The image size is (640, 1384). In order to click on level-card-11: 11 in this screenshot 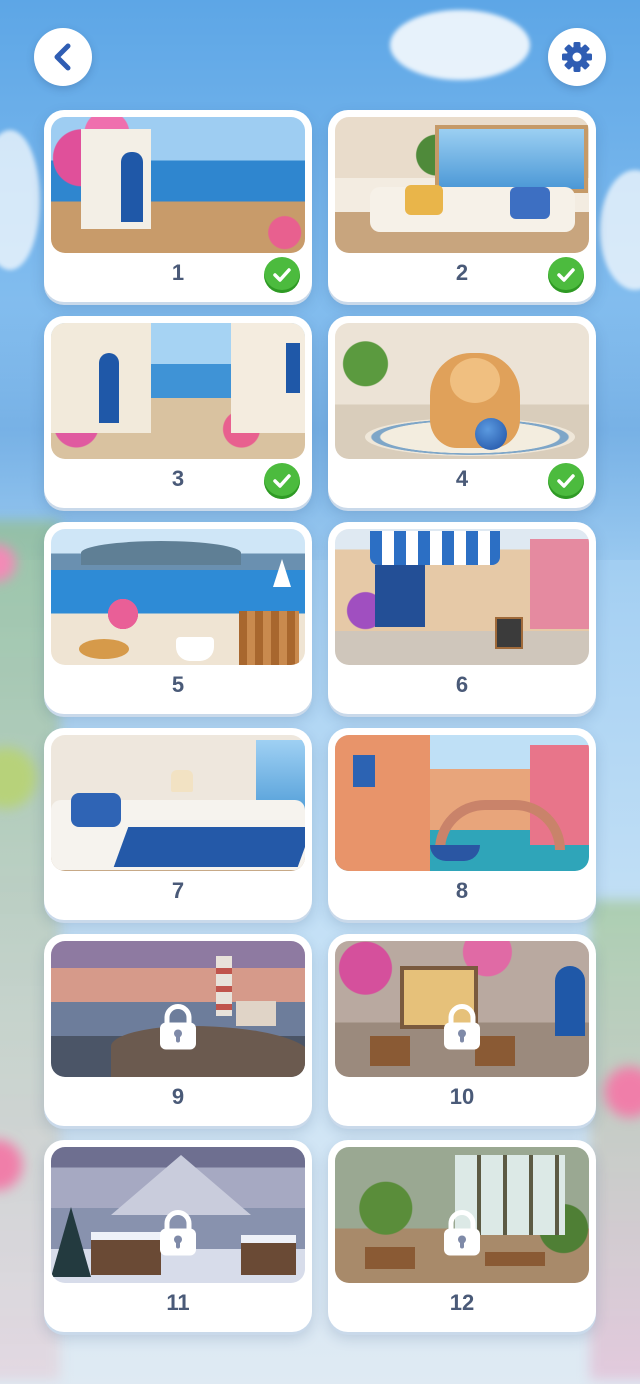, I will do `click(178, 1236)`.